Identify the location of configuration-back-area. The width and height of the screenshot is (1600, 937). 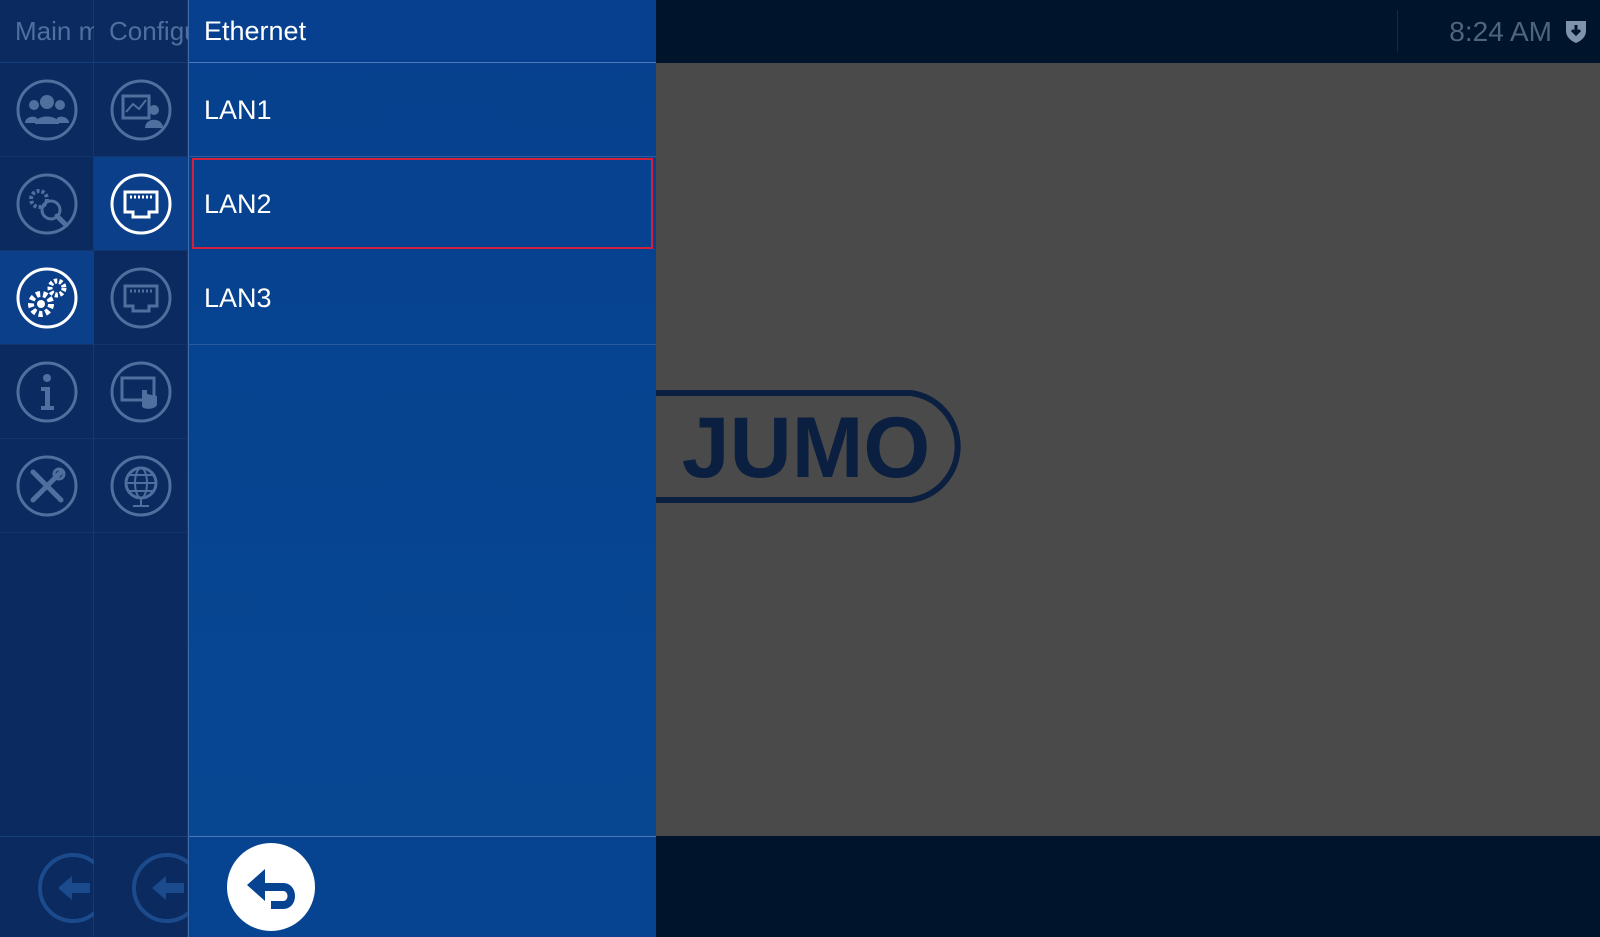
(148, 886).